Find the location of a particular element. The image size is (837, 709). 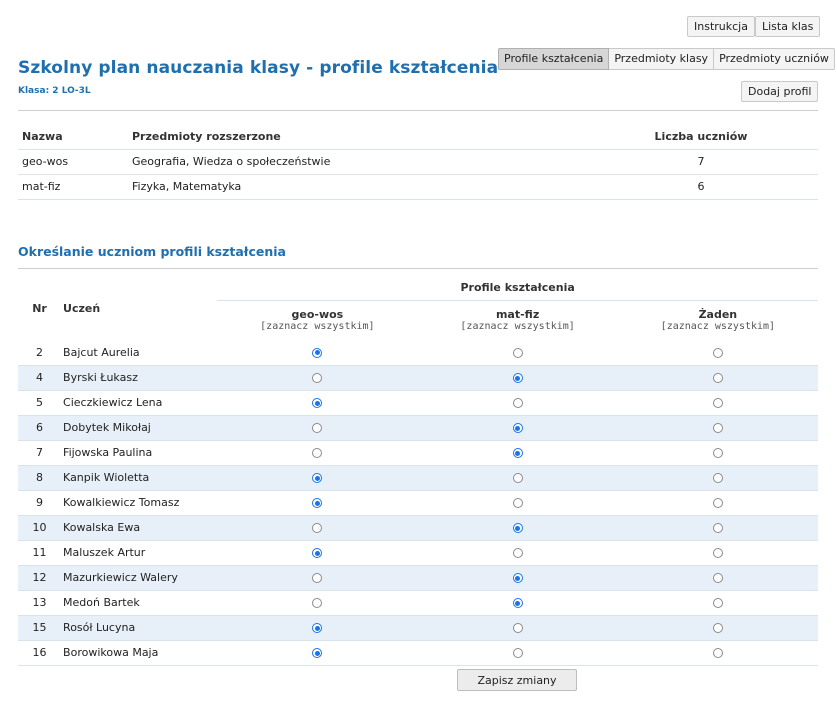

student-nr: 2 is located at coordinates (40, 353).